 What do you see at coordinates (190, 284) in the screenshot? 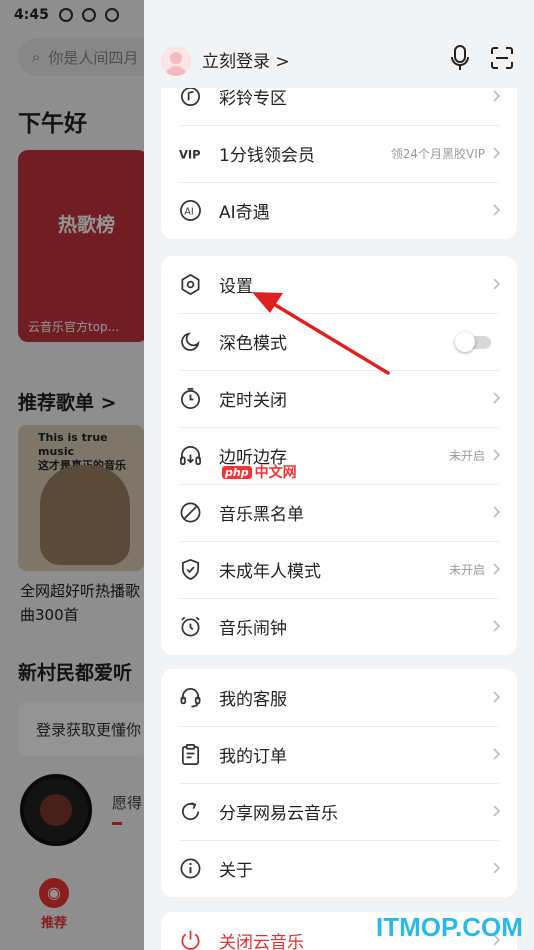
I see `settings-icon` at bounding box center [190, 284].